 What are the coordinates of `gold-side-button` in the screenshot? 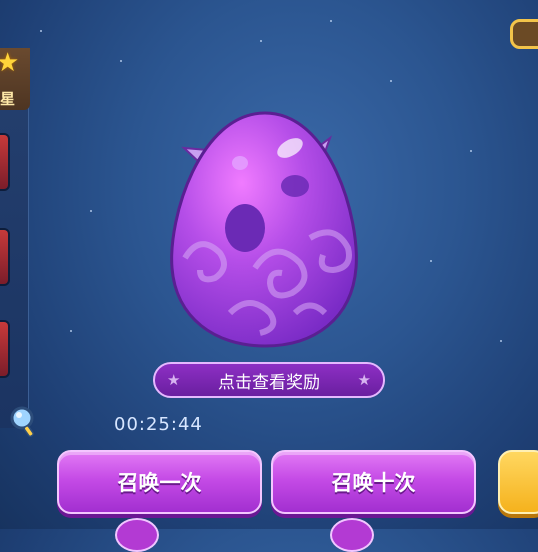 It's located at (518, 482).